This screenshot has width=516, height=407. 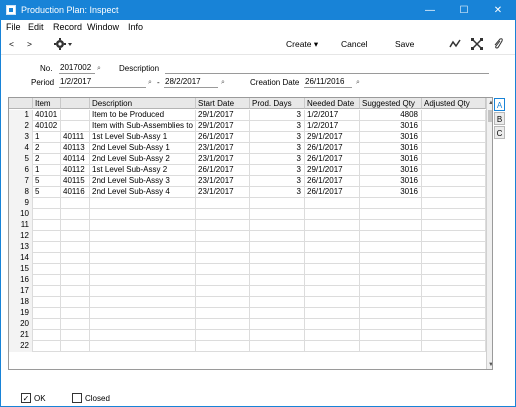 I want to click on menu-window: Window, so click(x=103, y=27).